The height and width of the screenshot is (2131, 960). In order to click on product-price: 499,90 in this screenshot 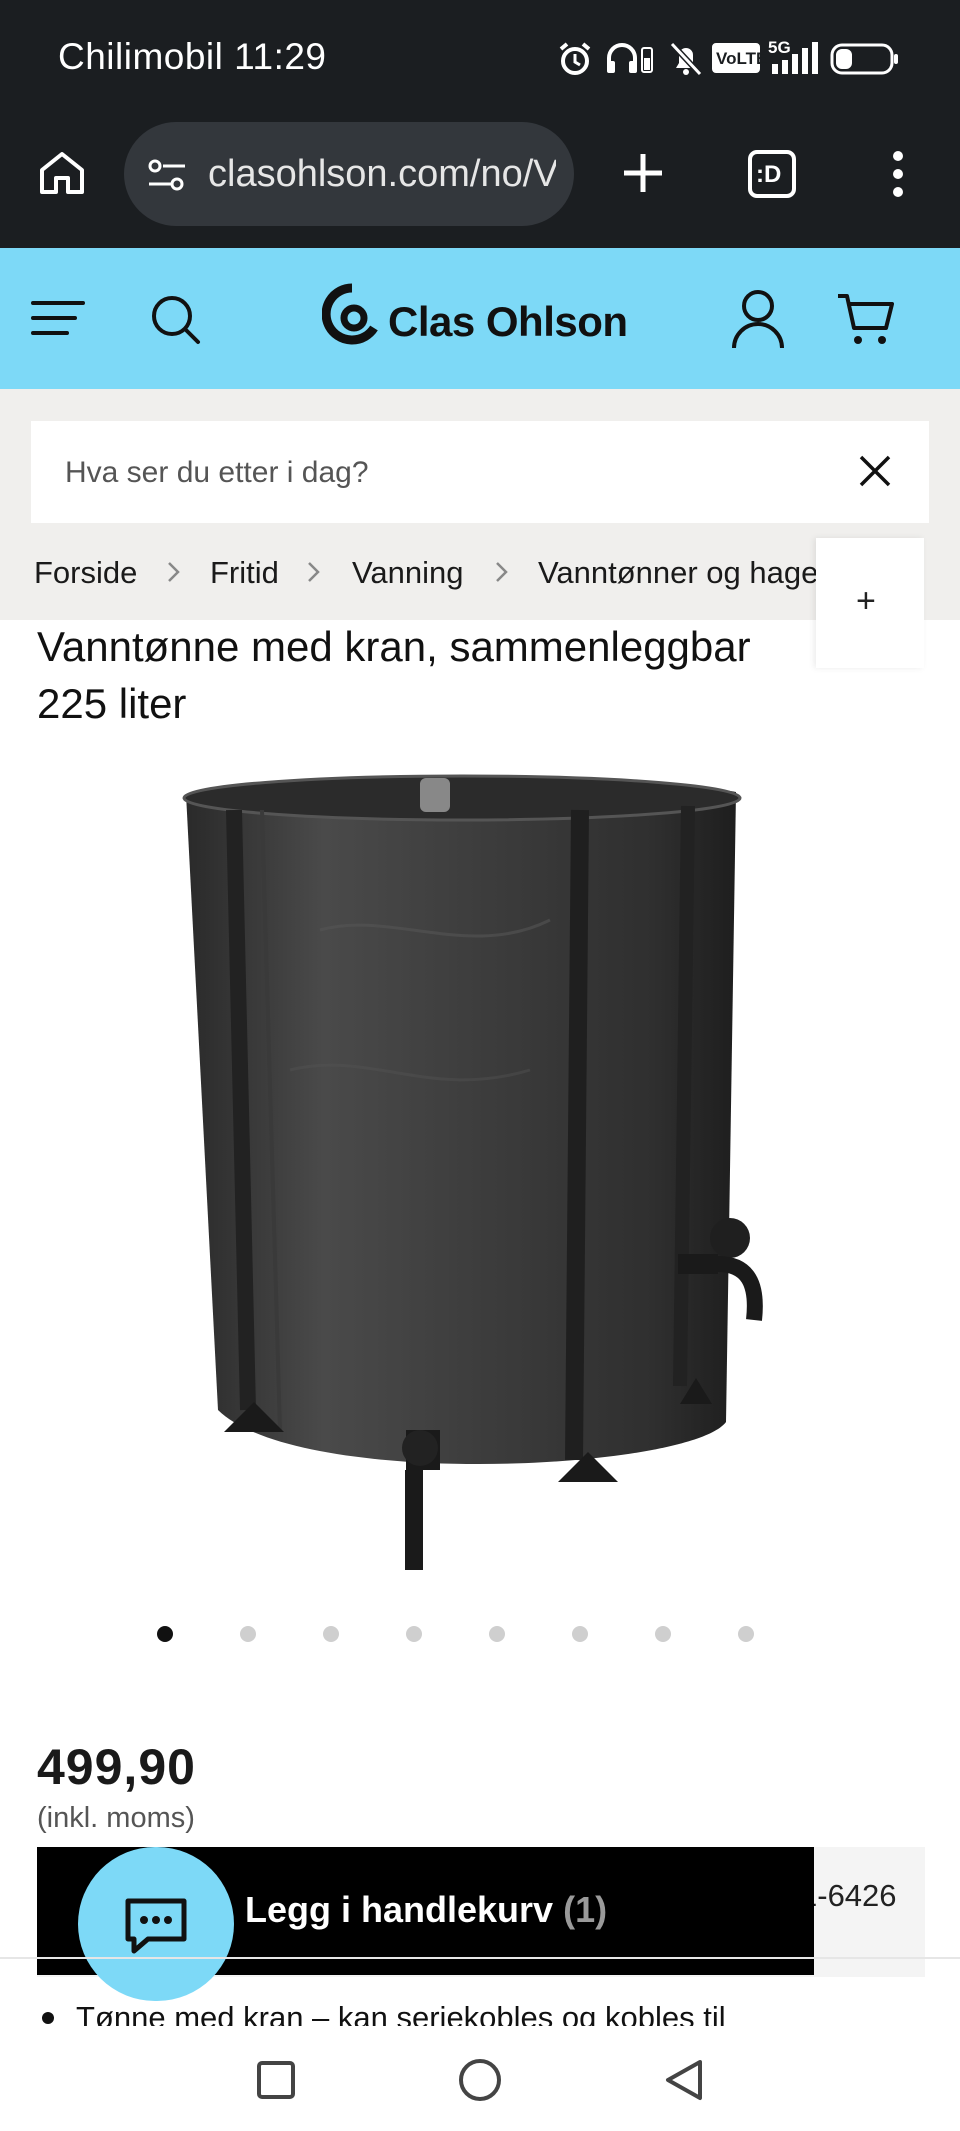, I will do `click(116, 1767)`.